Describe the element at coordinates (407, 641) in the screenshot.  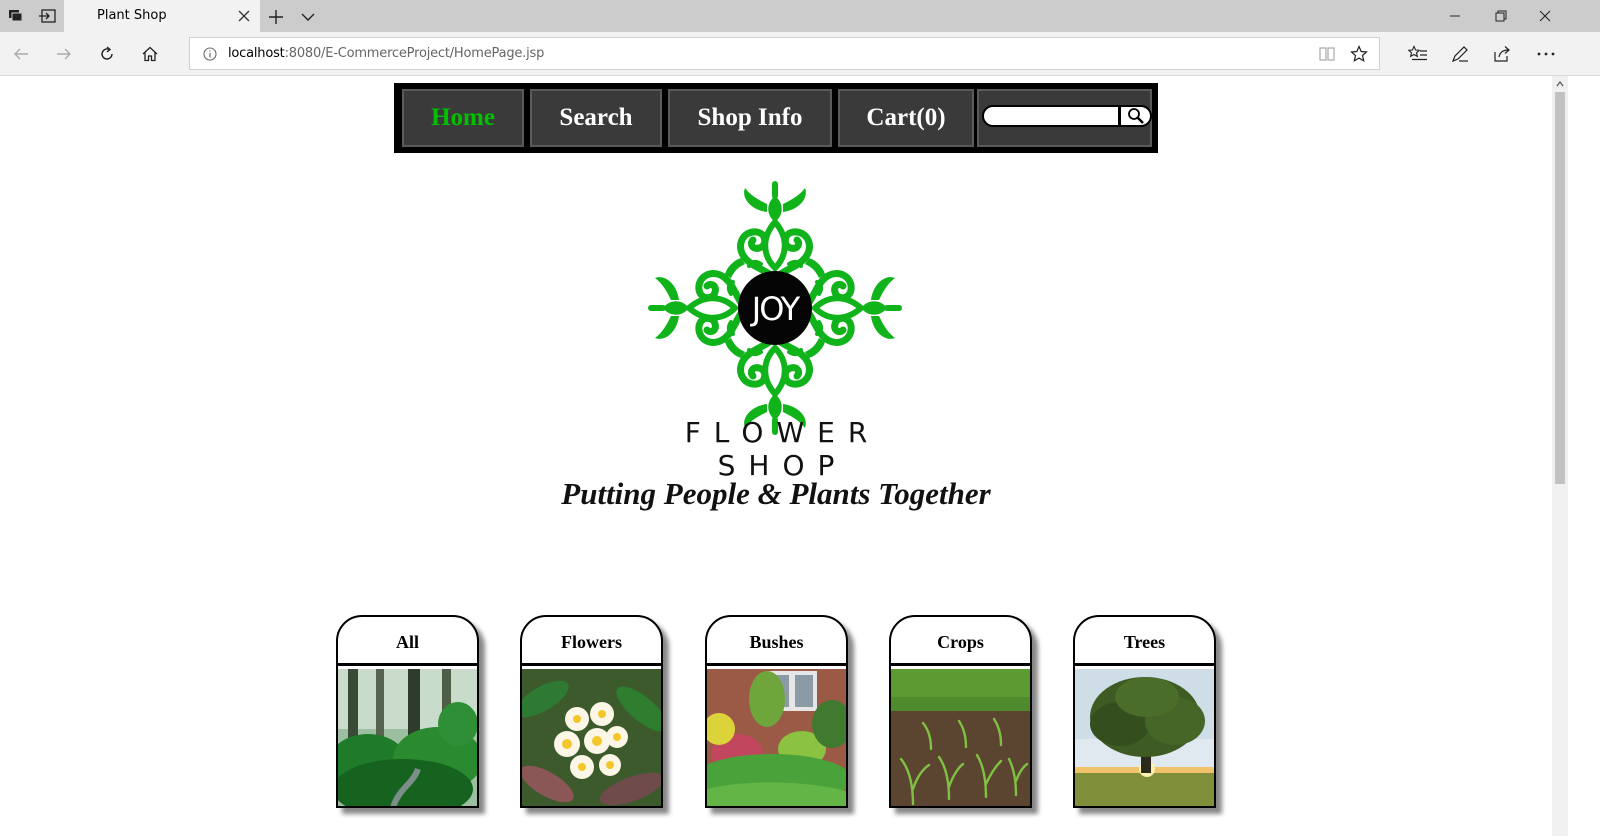
I see `category-label: All` at that location.